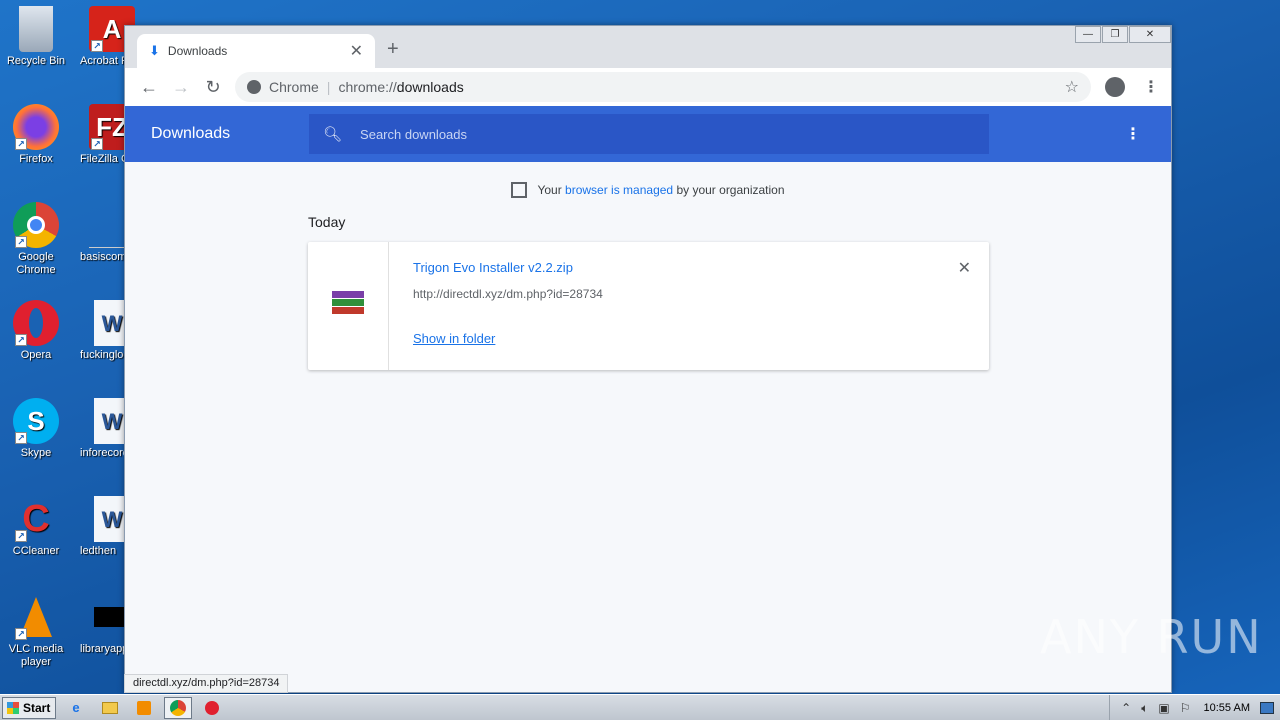  I want to click on building-icon, so click(519, 190).